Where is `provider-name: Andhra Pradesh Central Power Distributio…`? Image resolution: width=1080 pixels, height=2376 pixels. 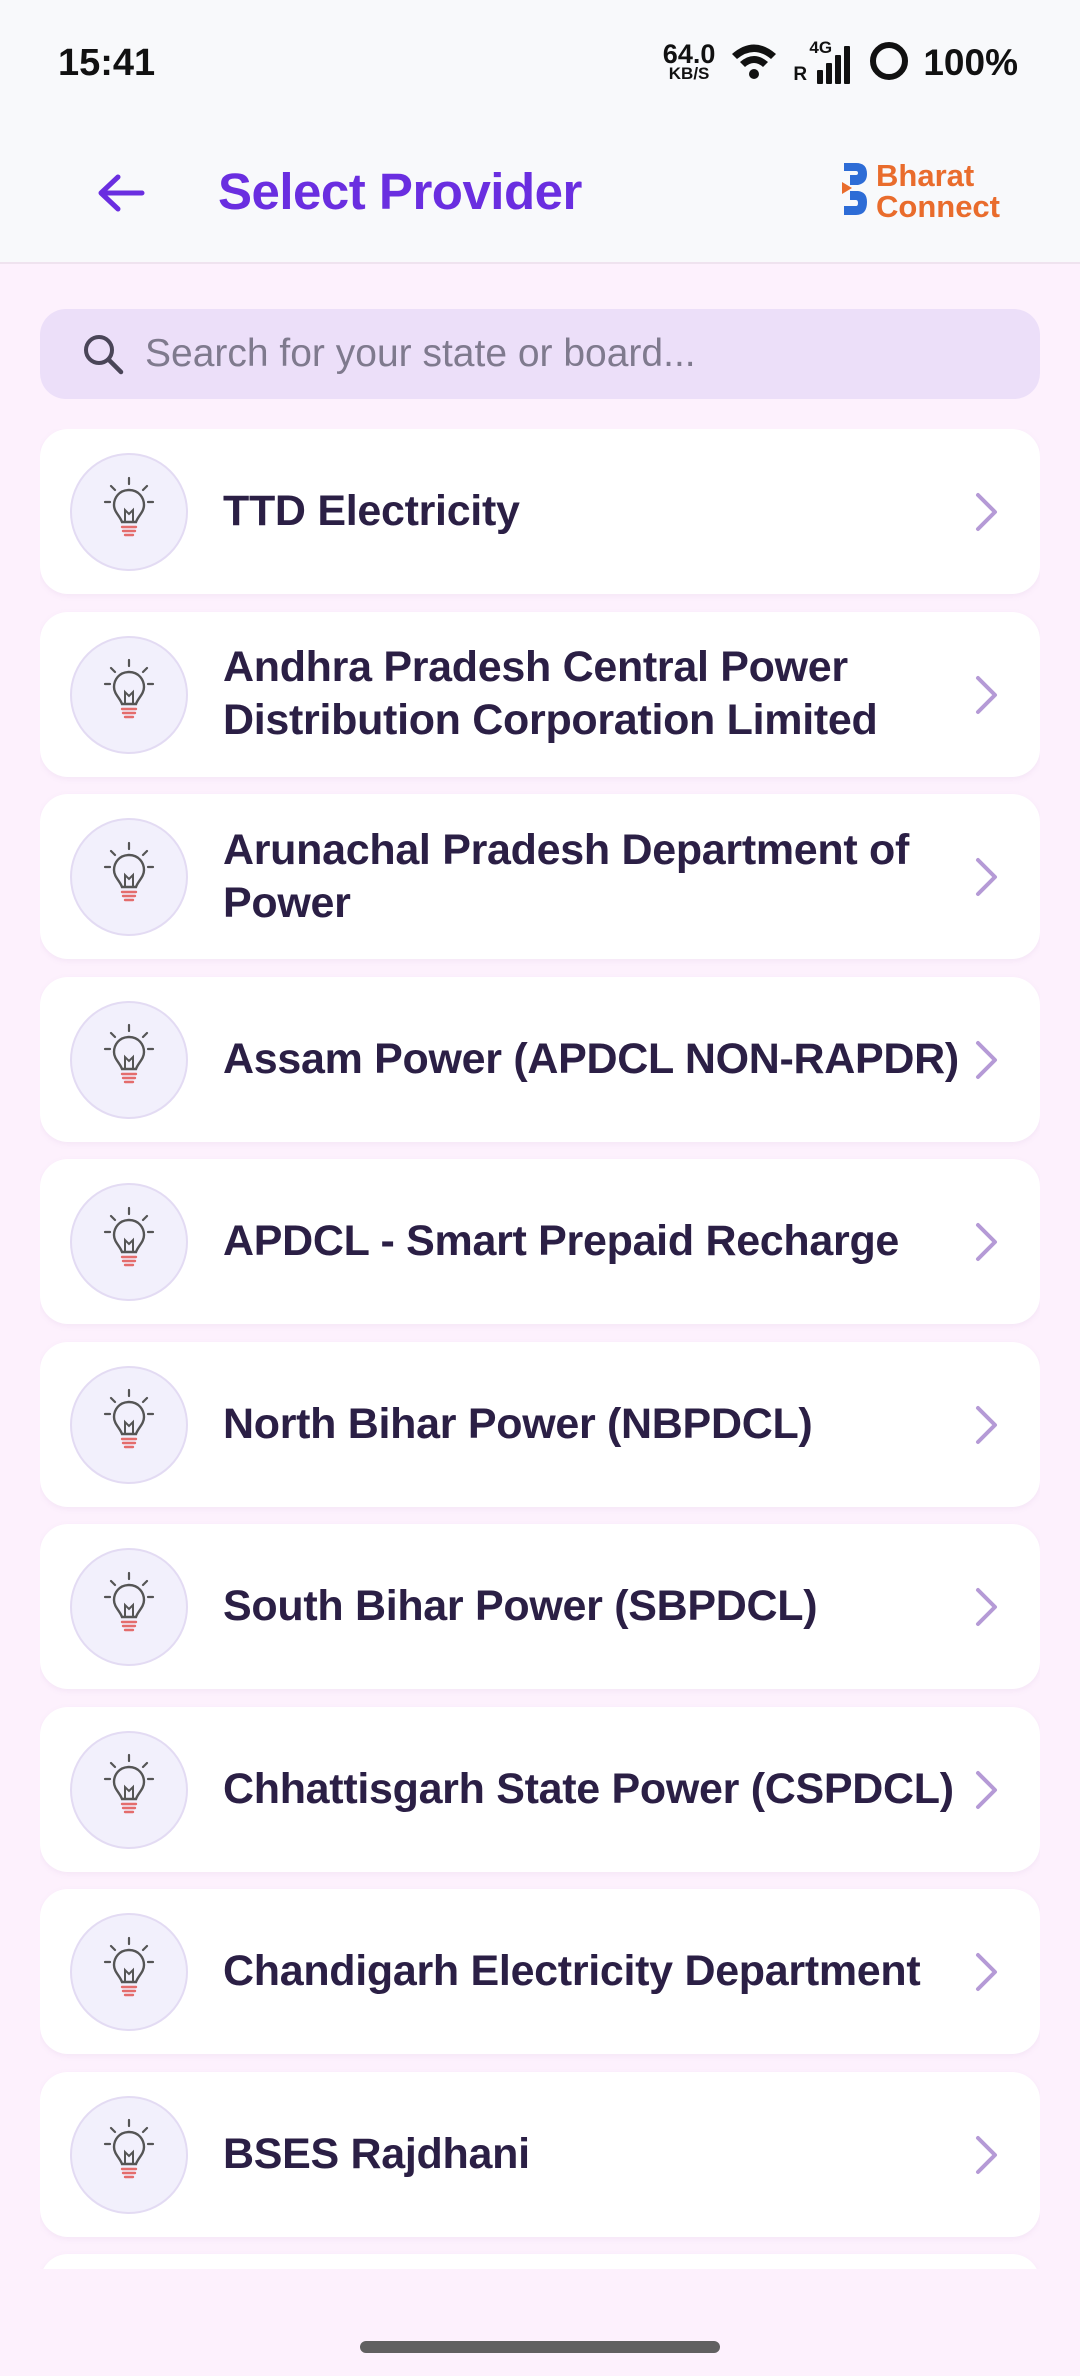
provider-name: Andhra Pradesh Central Power Distributio… is located at coordinates (550, 693).